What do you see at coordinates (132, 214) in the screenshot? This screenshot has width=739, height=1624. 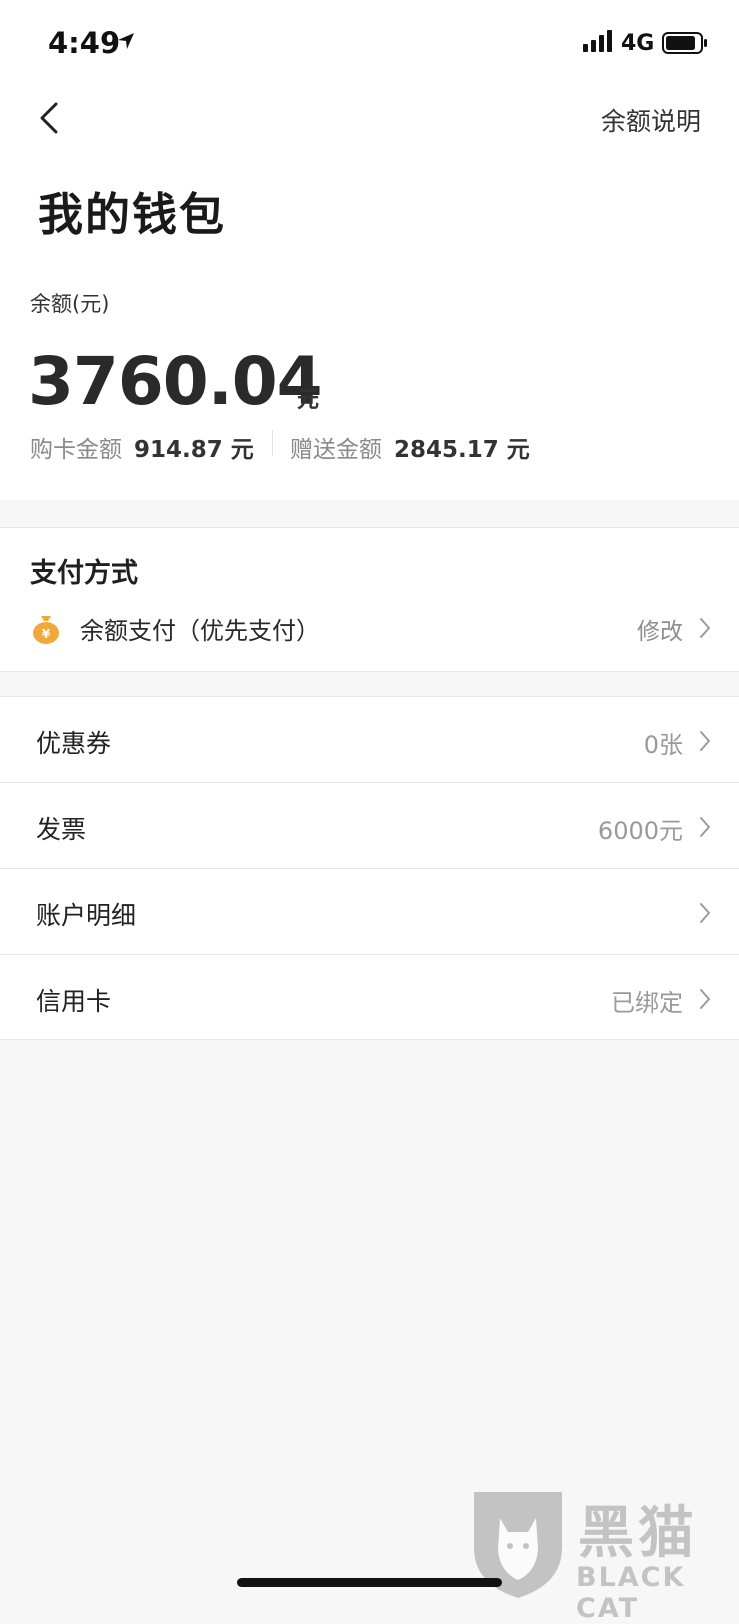 I see `page-title: 我的钱包` at bounding box center [132, 214].